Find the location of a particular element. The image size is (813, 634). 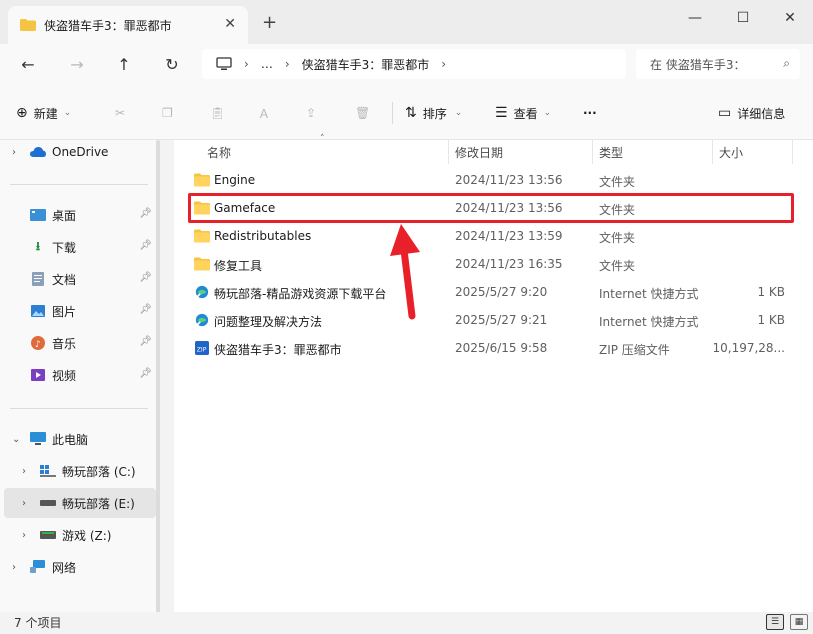

view-list-icon: ☰ is located at coordinates (501, 113).